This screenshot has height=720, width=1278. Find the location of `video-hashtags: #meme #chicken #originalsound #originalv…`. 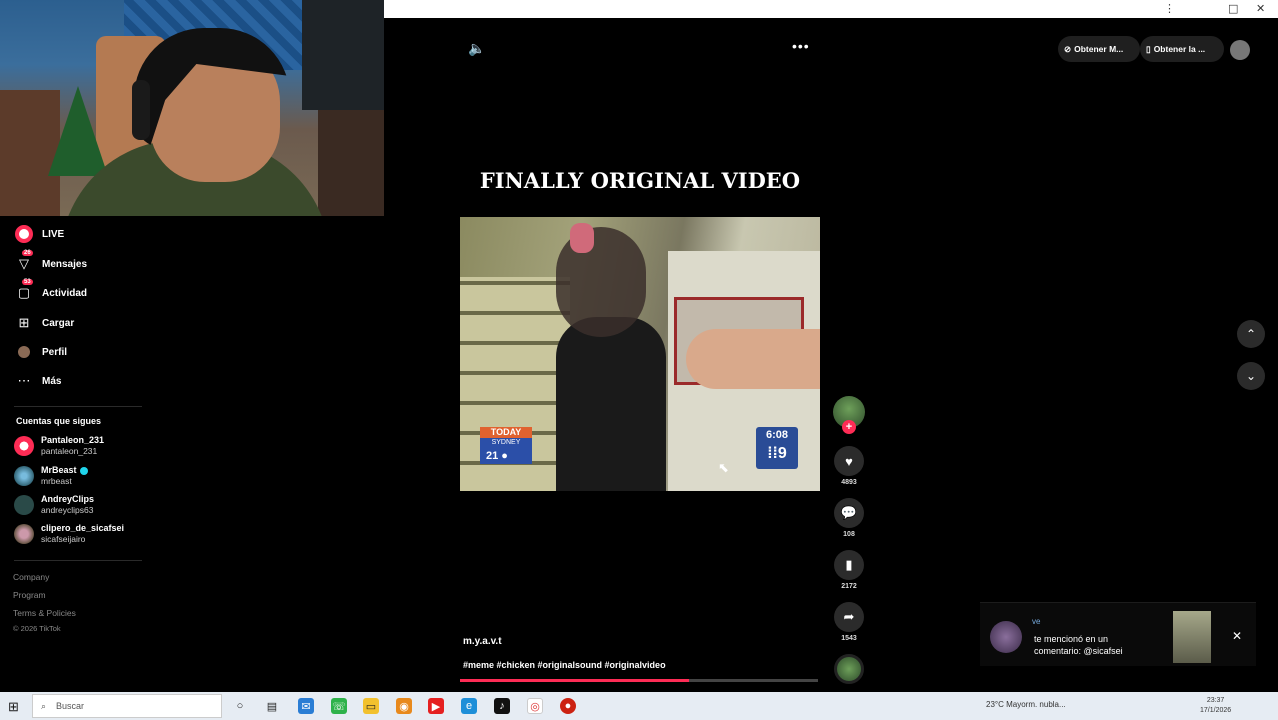

video-hashtags: #meme #chicken #originalsound #originalv… is located at coordinates (564, 665).